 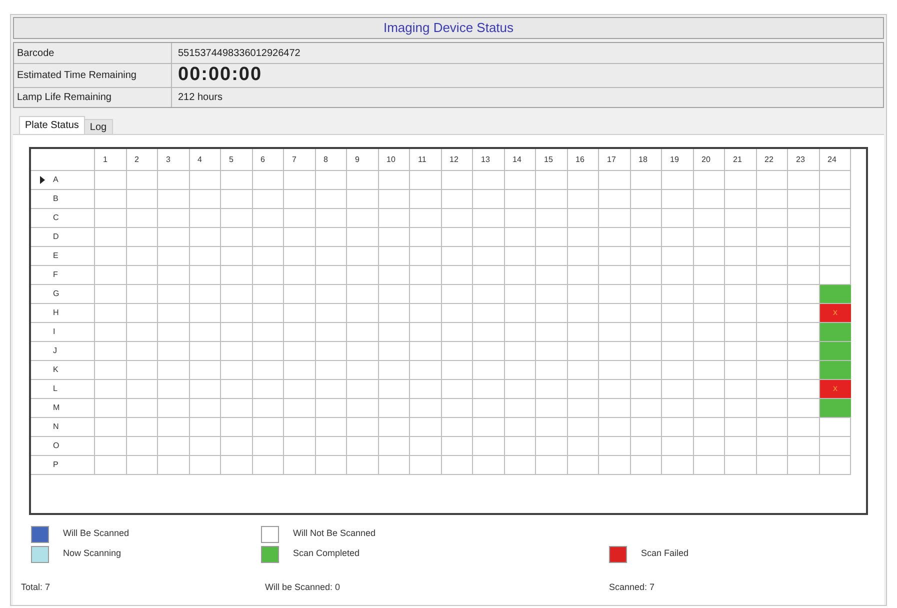 What do you see at coordinates (326, 553) in the screenshot?
I see `legend-label: Scan Completed` at bounding box center [326, 553].